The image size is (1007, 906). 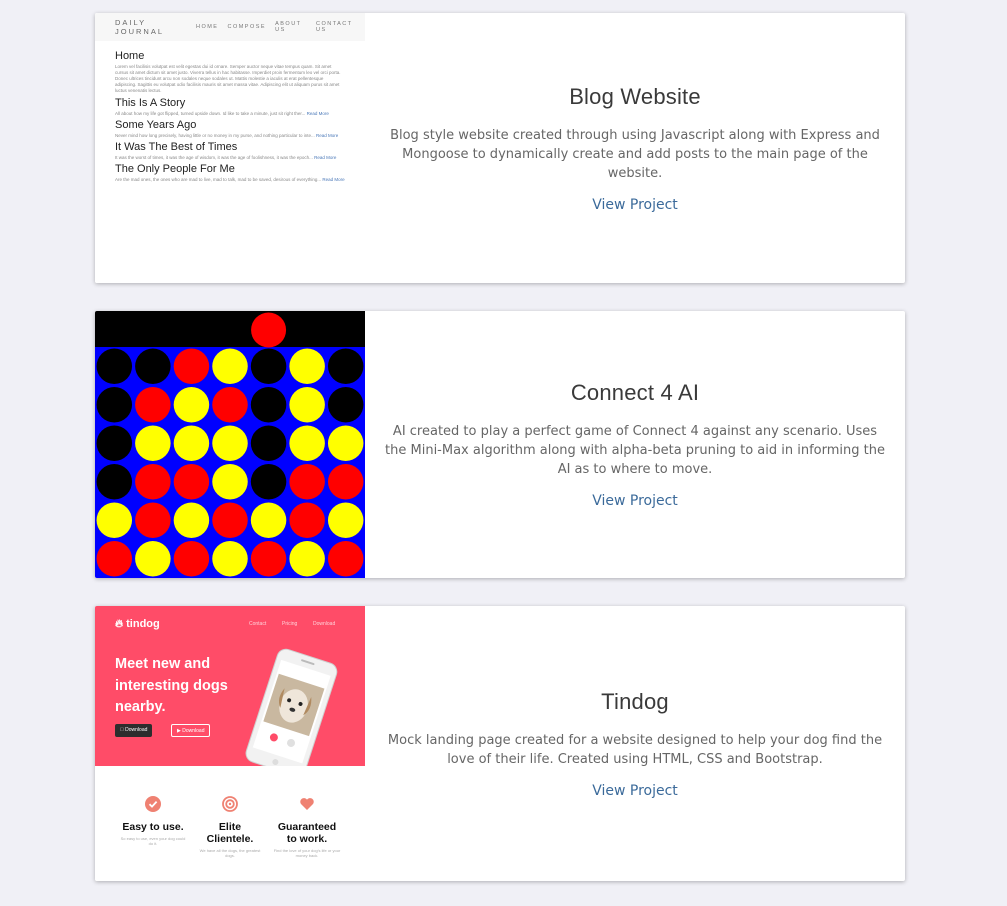 What do you see at coordinates (207, 27) in the screenshot?
I see `blog-thumb-nav-home: HOME` at bounding box center [207, 27].